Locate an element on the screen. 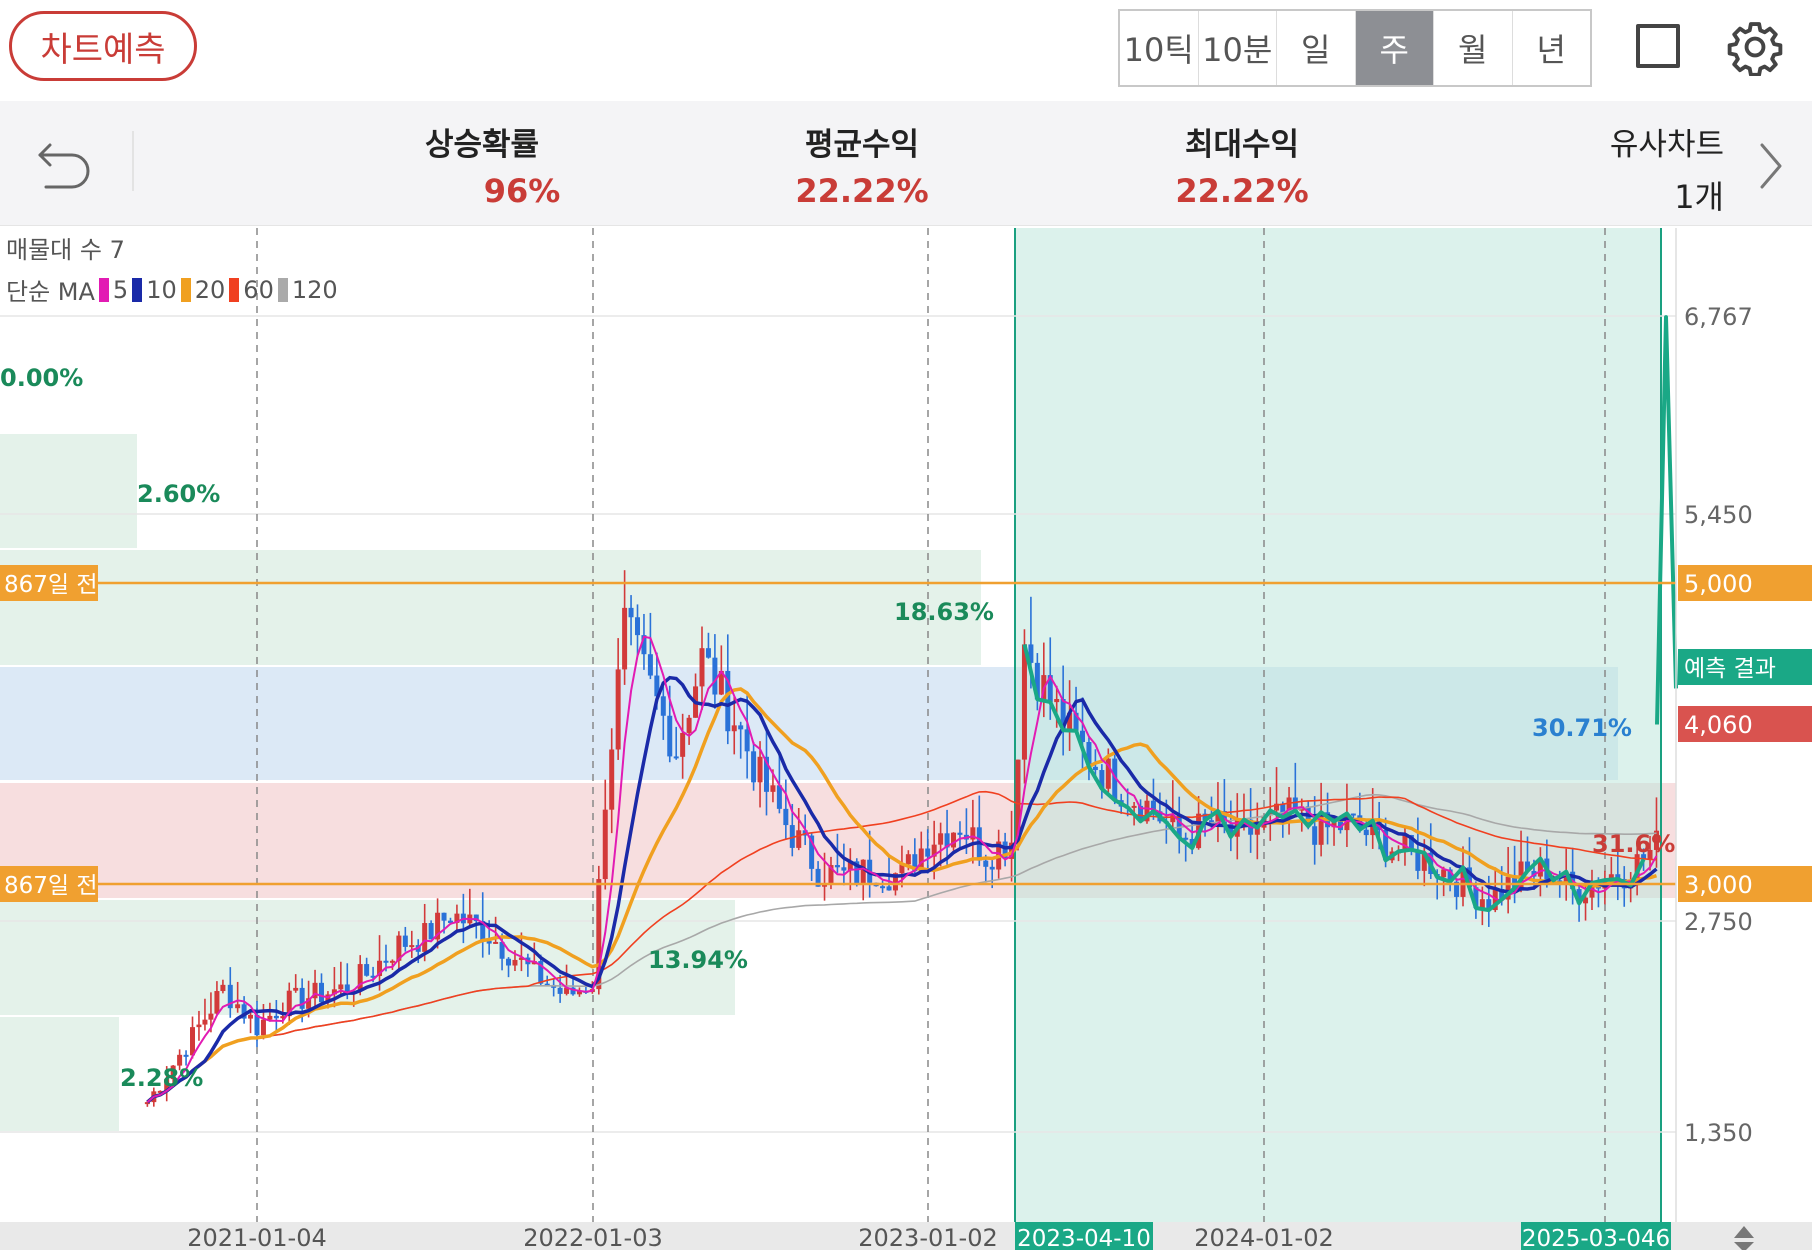  ma60-swatch is located at coordinates (234, 289).